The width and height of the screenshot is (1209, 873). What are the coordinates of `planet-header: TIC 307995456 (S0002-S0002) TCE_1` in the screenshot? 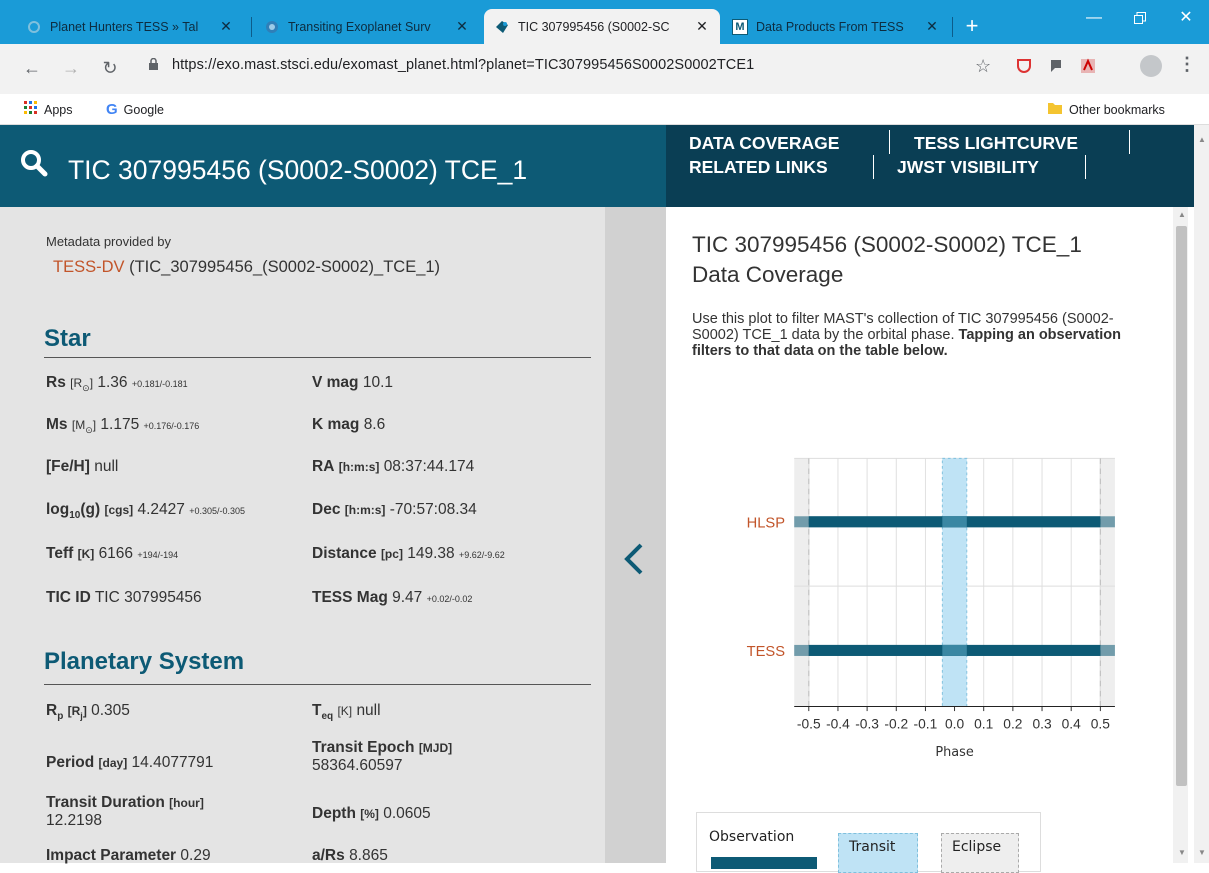 It's located at (333, 166).